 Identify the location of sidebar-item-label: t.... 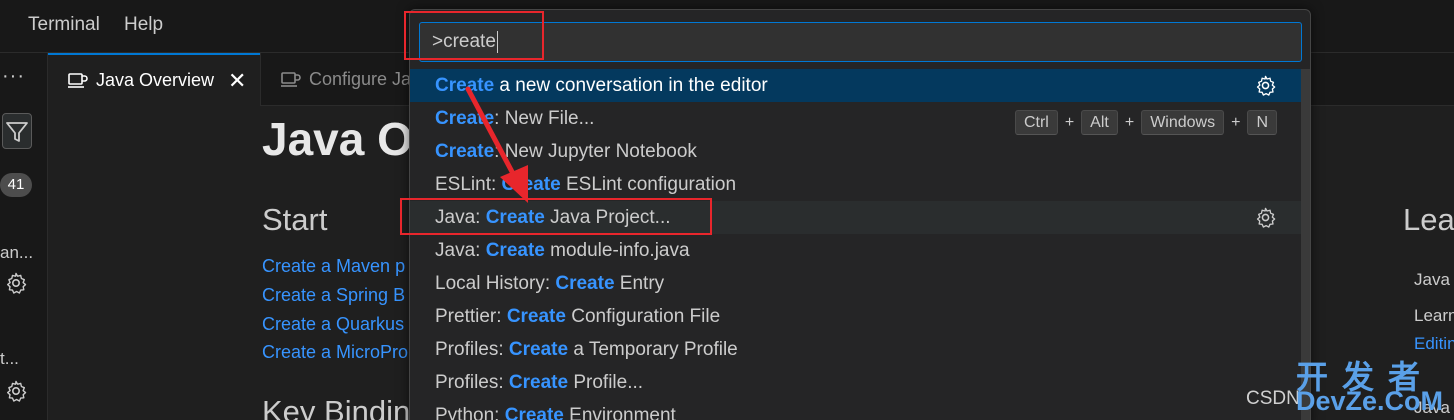
(9, 359).